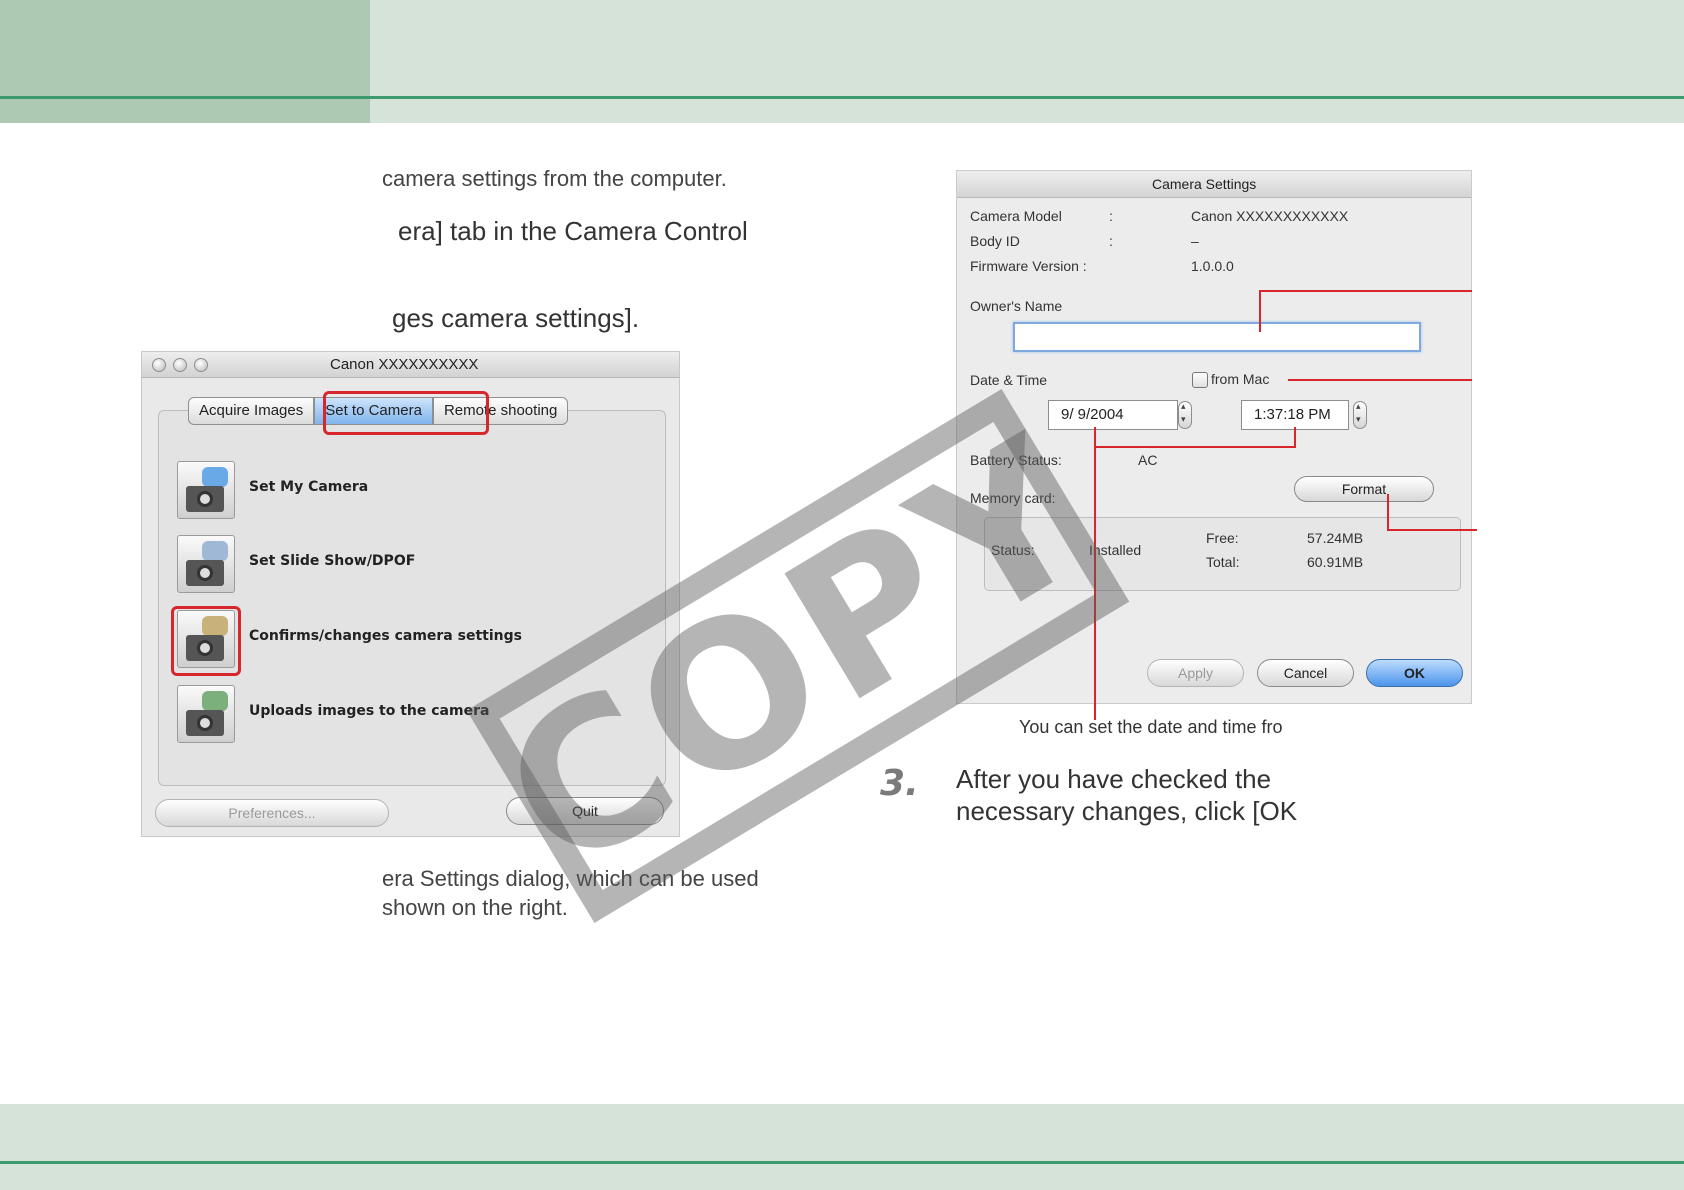 This screenshot has width=1684, height=1190. What do you see at coordinates (1432, 530) in the screenshot?
I see `callout-format-horizontal` at bounding box center [1432, 530].